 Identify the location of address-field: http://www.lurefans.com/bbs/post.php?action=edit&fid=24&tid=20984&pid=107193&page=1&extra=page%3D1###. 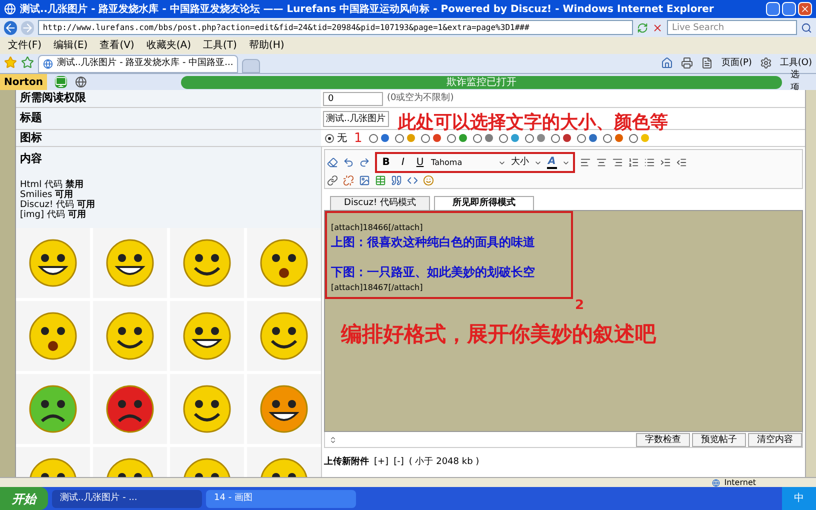
(335, 27).